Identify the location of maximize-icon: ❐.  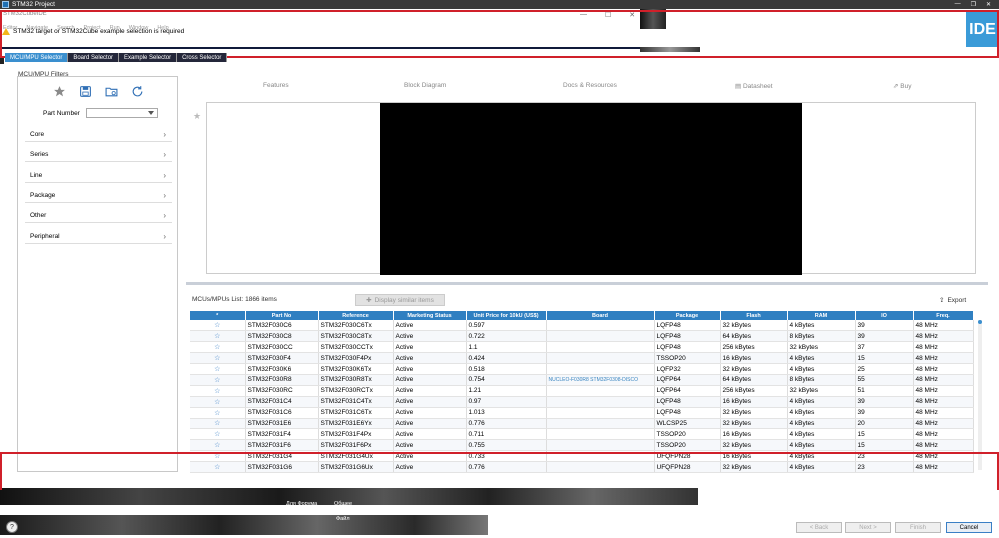
(973, 4).